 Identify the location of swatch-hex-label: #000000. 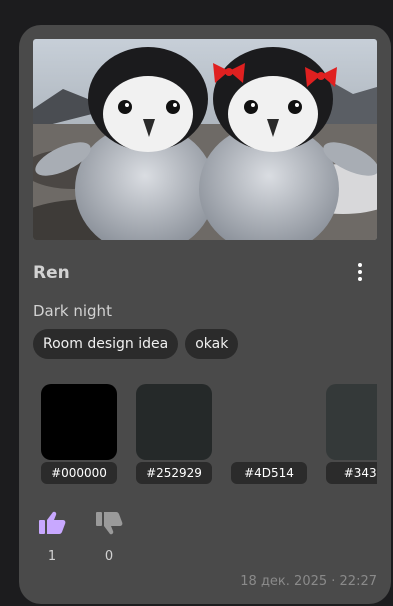
(79, 473).